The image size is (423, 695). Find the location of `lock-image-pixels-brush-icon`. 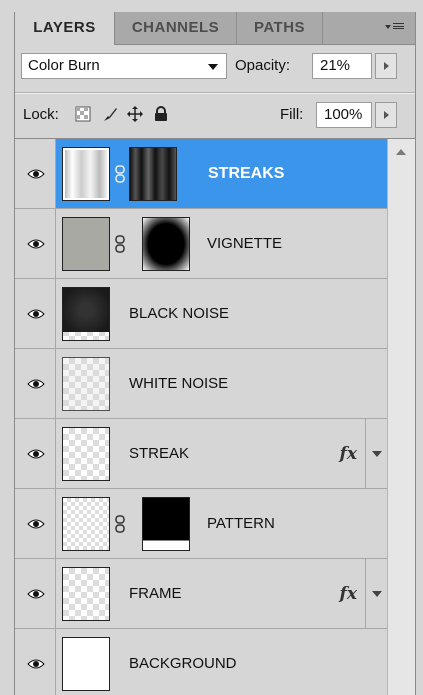

lock-image-pixels-brush-icon is located at coordinates (110, 114).